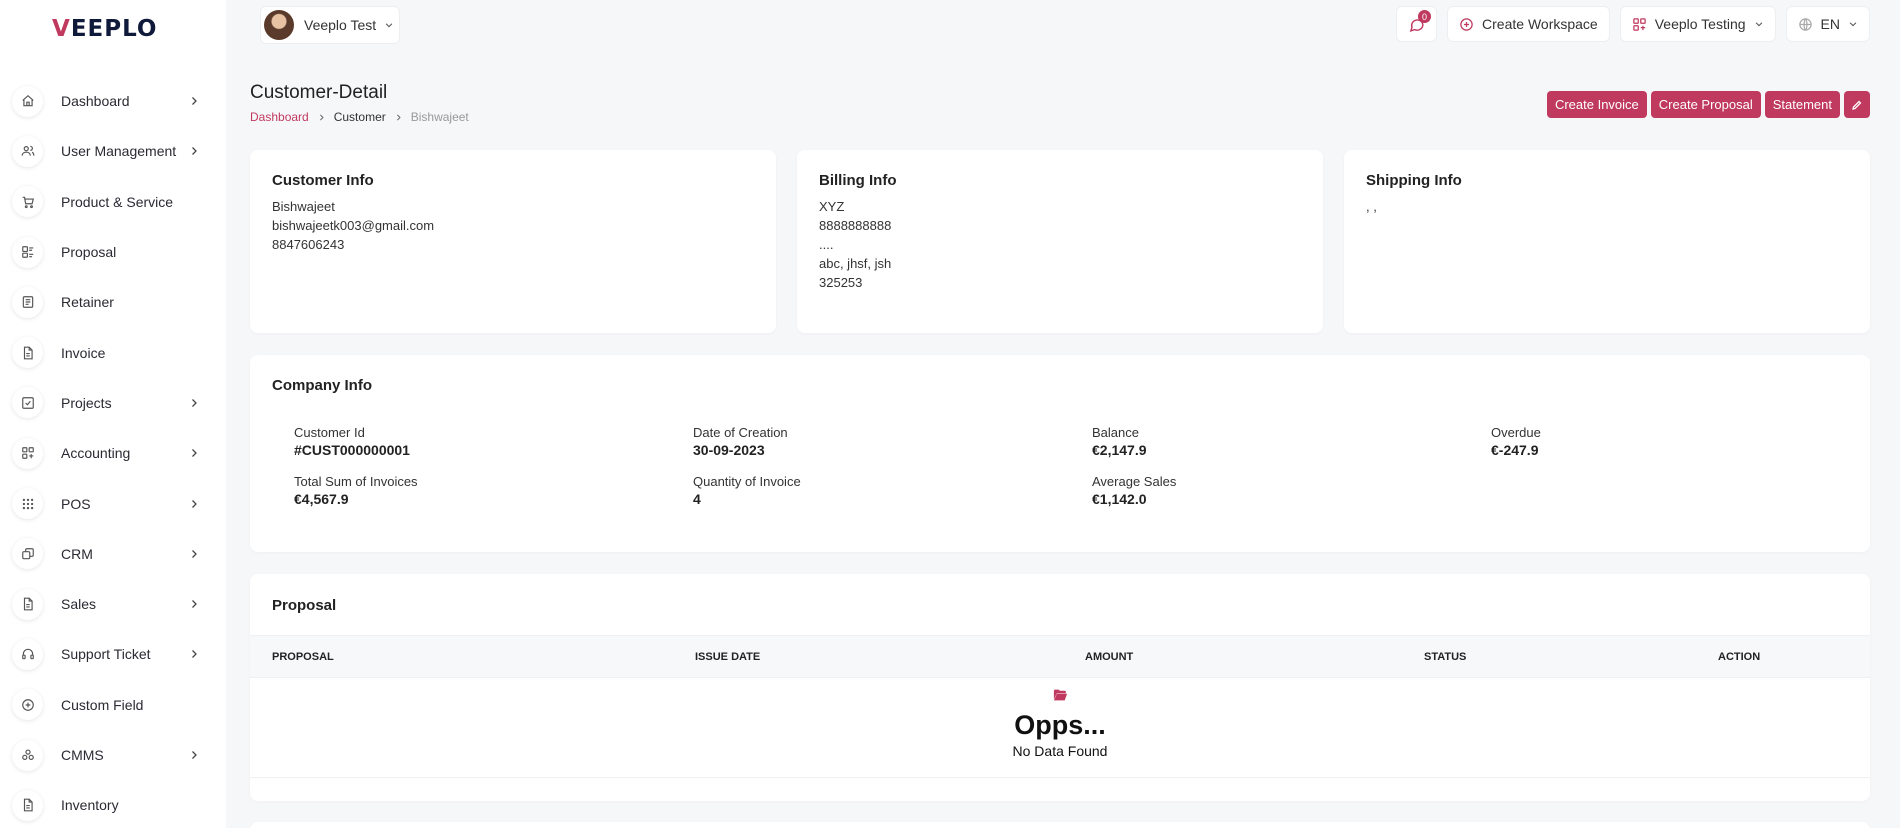 Image resolution: width=1900 pixels, height=828 pixels. What do you see at coordinates (27, 504) in the screenshot?
I see `grid-dots-icon` at bounding box center [27, 504].